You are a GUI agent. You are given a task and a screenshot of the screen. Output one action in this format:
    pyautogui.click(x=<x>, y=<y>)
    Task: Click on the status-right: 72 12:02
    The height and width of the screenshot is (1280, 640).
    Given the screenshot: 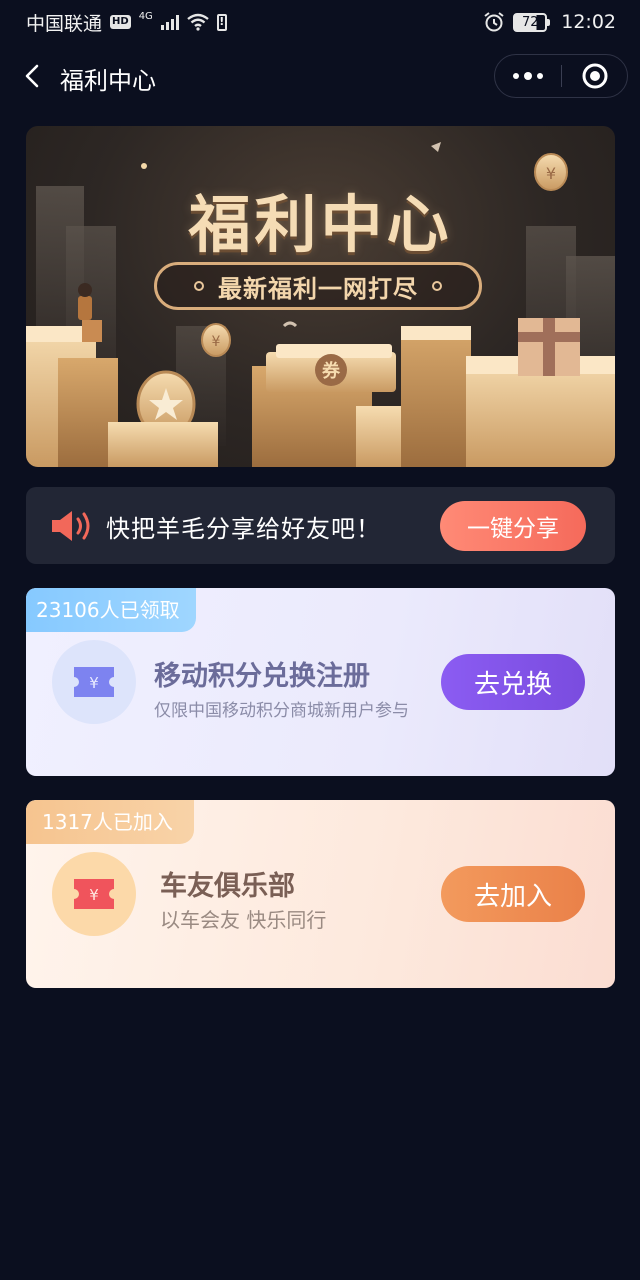 What is the action you would take?
    pyautogui.click(x=549, y=22)
    